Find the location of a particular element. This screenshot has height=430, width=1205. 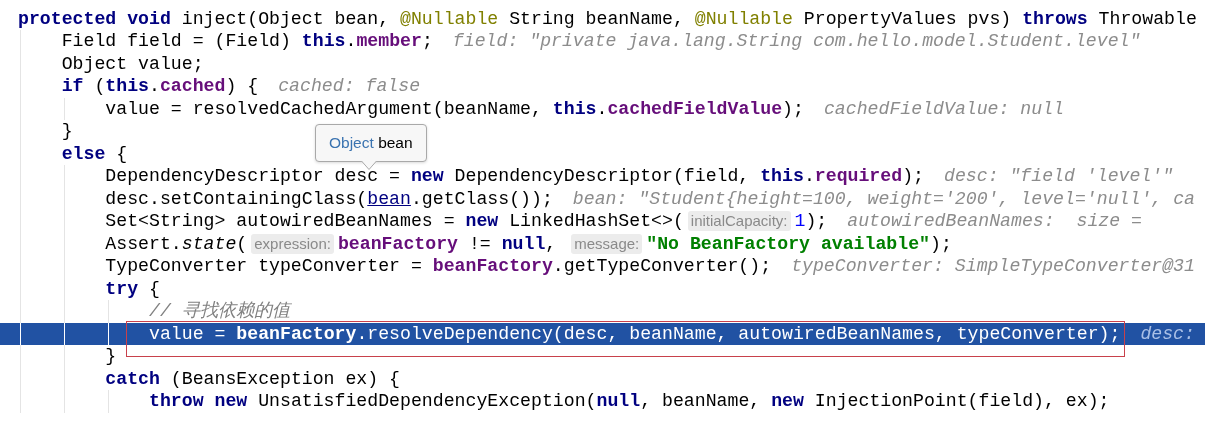

code-text: DependencyDescriptor desc = new DependencyDescriptor(field, this.required); is located at coordinates (514, 176).